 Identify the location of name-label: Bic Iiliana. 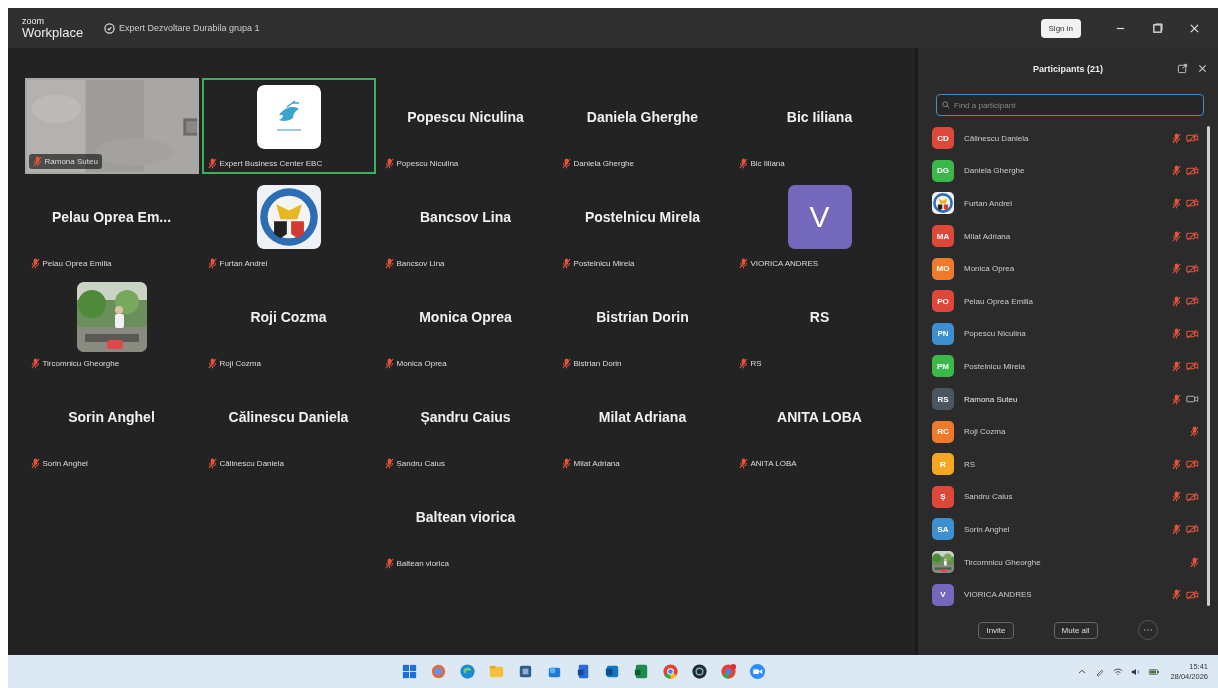
(767, 163).